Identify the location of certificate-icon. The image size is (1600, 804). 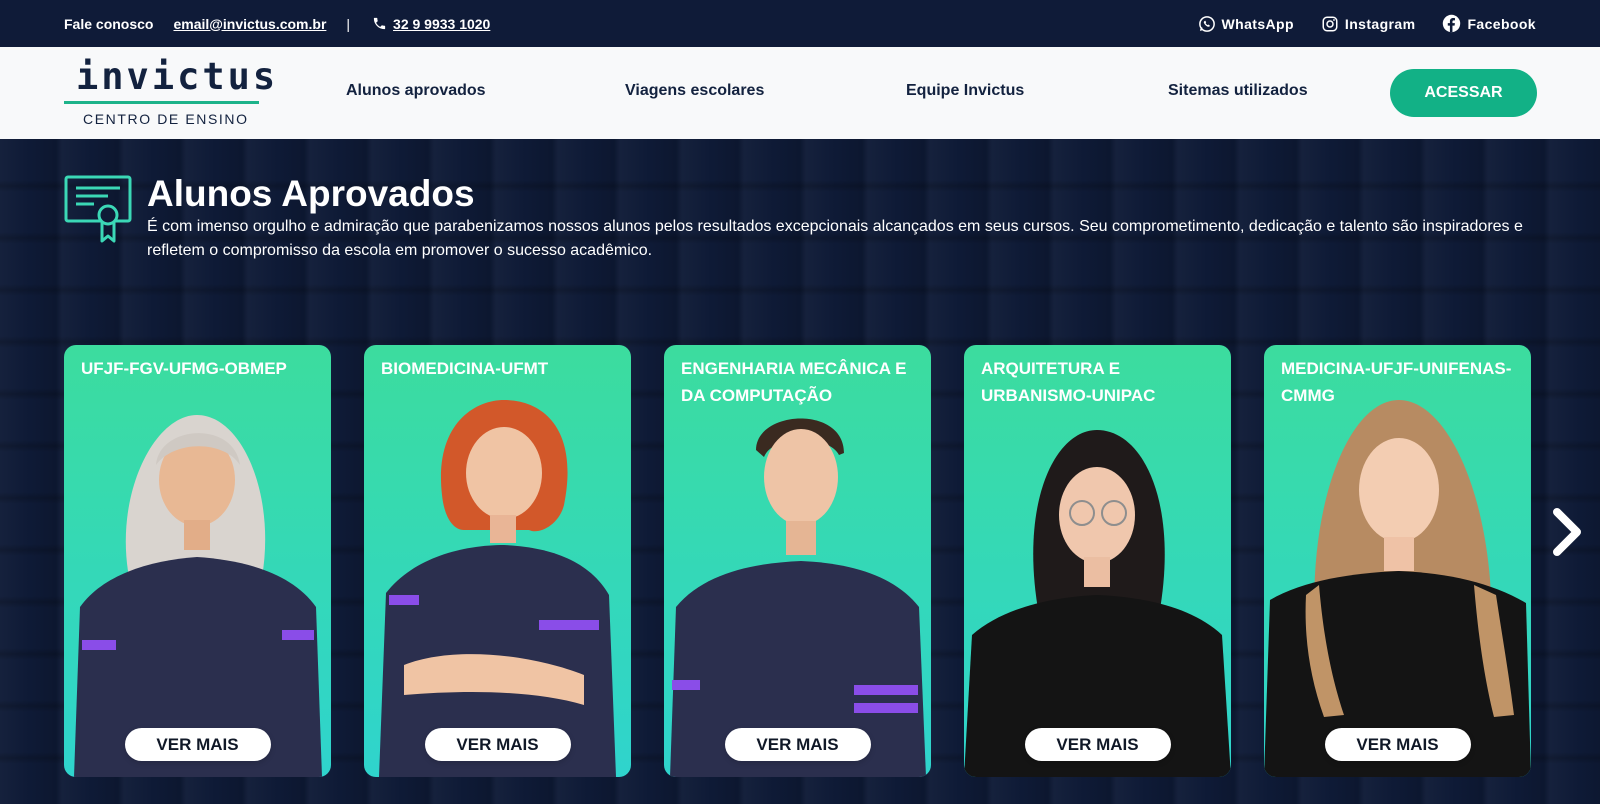
(99, 212).